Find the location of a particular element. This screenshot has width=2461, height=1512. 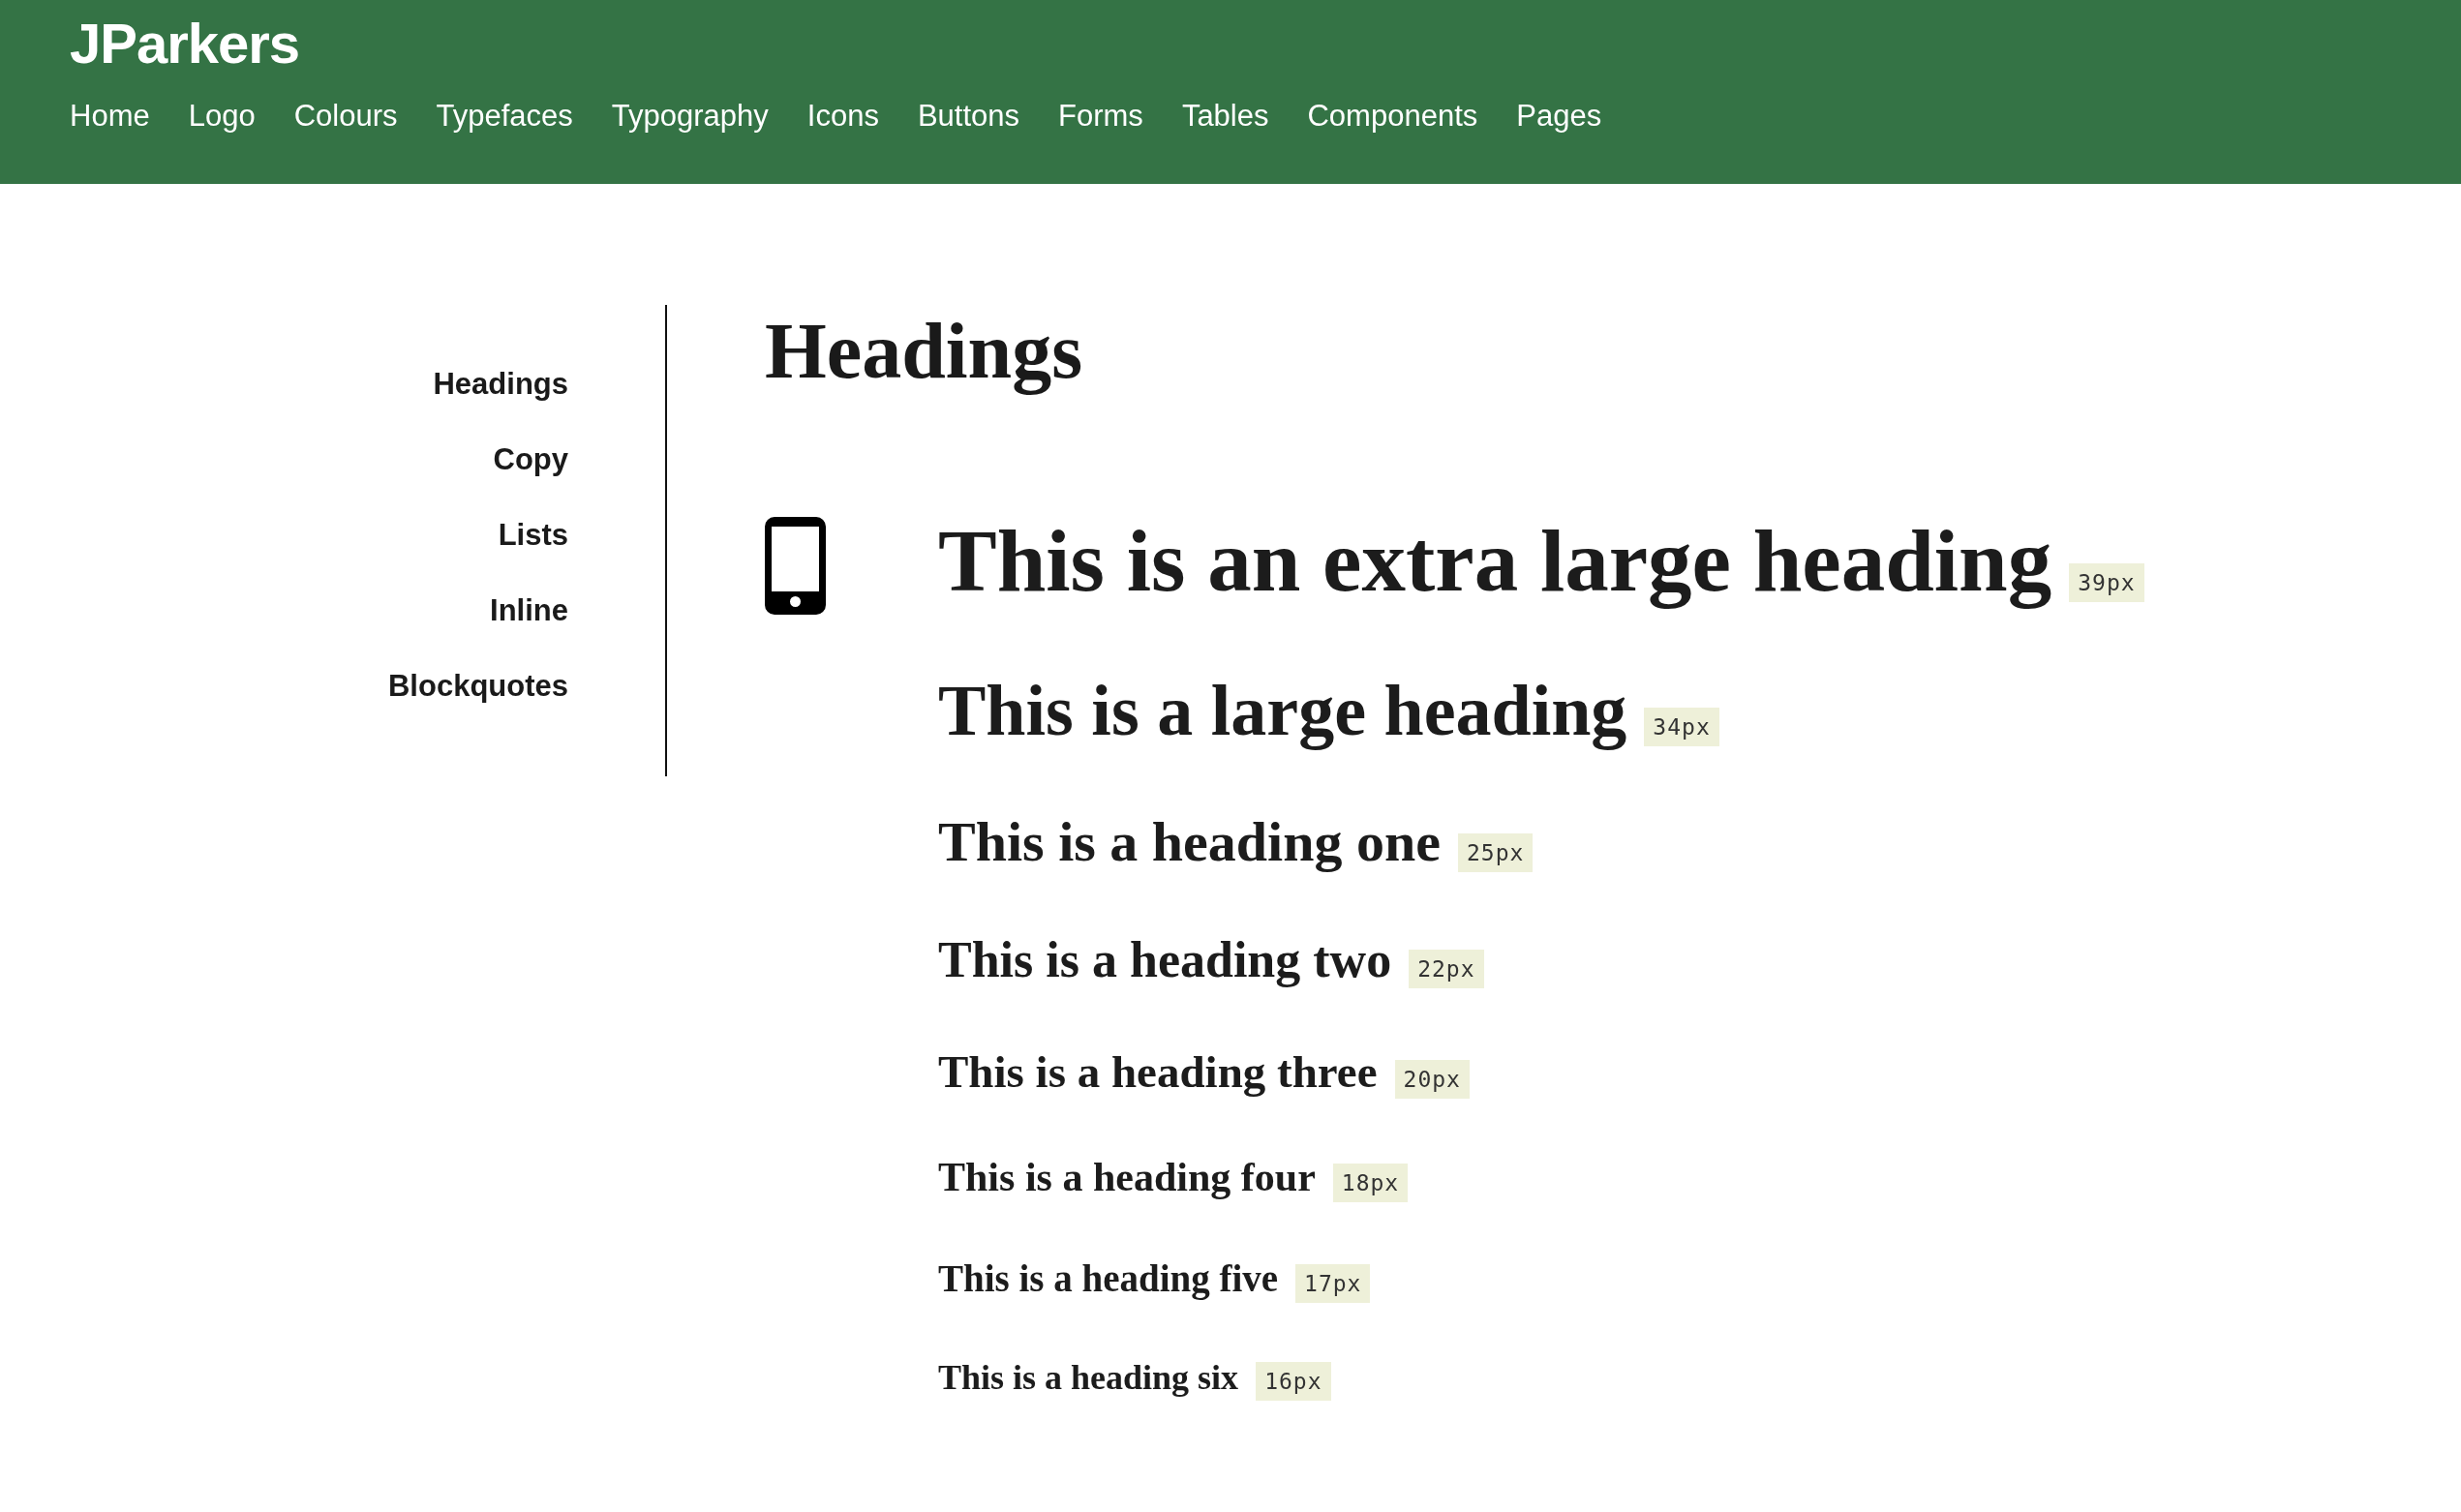

size-label: 17px is located at coordinates (1333, 1284).